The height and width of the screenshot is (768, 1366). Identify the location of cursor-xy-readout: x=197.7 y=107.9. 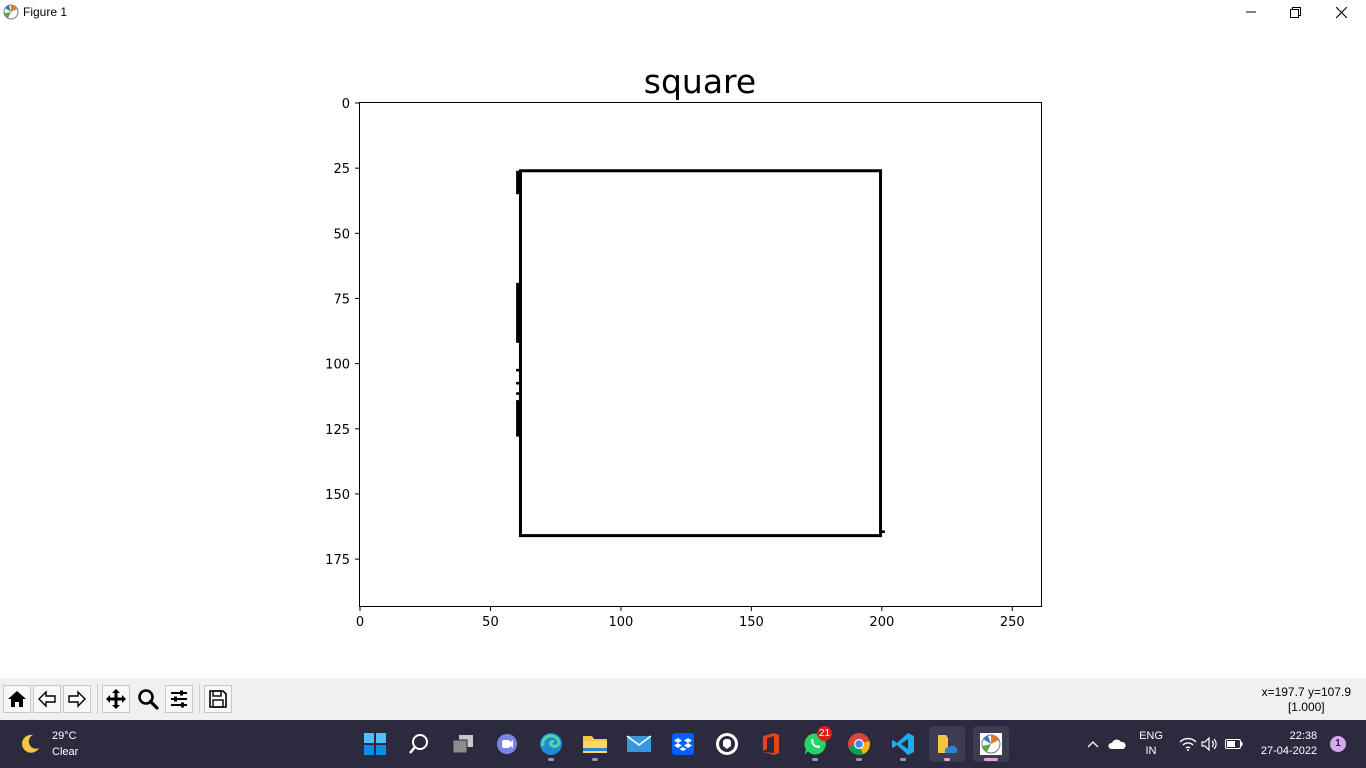
(1306, 692).